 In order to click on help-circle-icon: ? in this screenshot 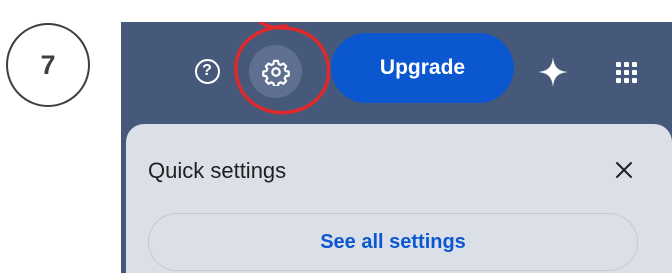, I will do `click(207, 71)`.